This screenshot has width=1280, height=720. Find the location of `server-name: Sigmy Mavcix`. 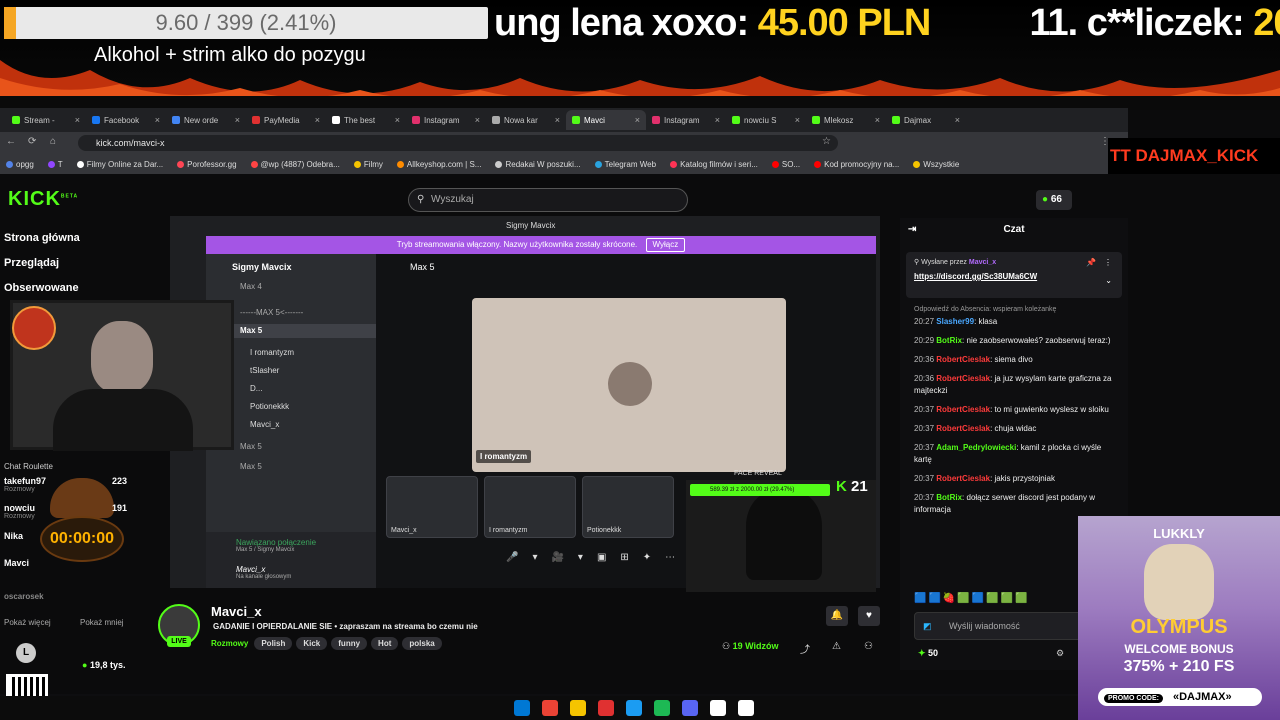

server-name: Sigmy Mavcix is located at coordinates (291, 267).